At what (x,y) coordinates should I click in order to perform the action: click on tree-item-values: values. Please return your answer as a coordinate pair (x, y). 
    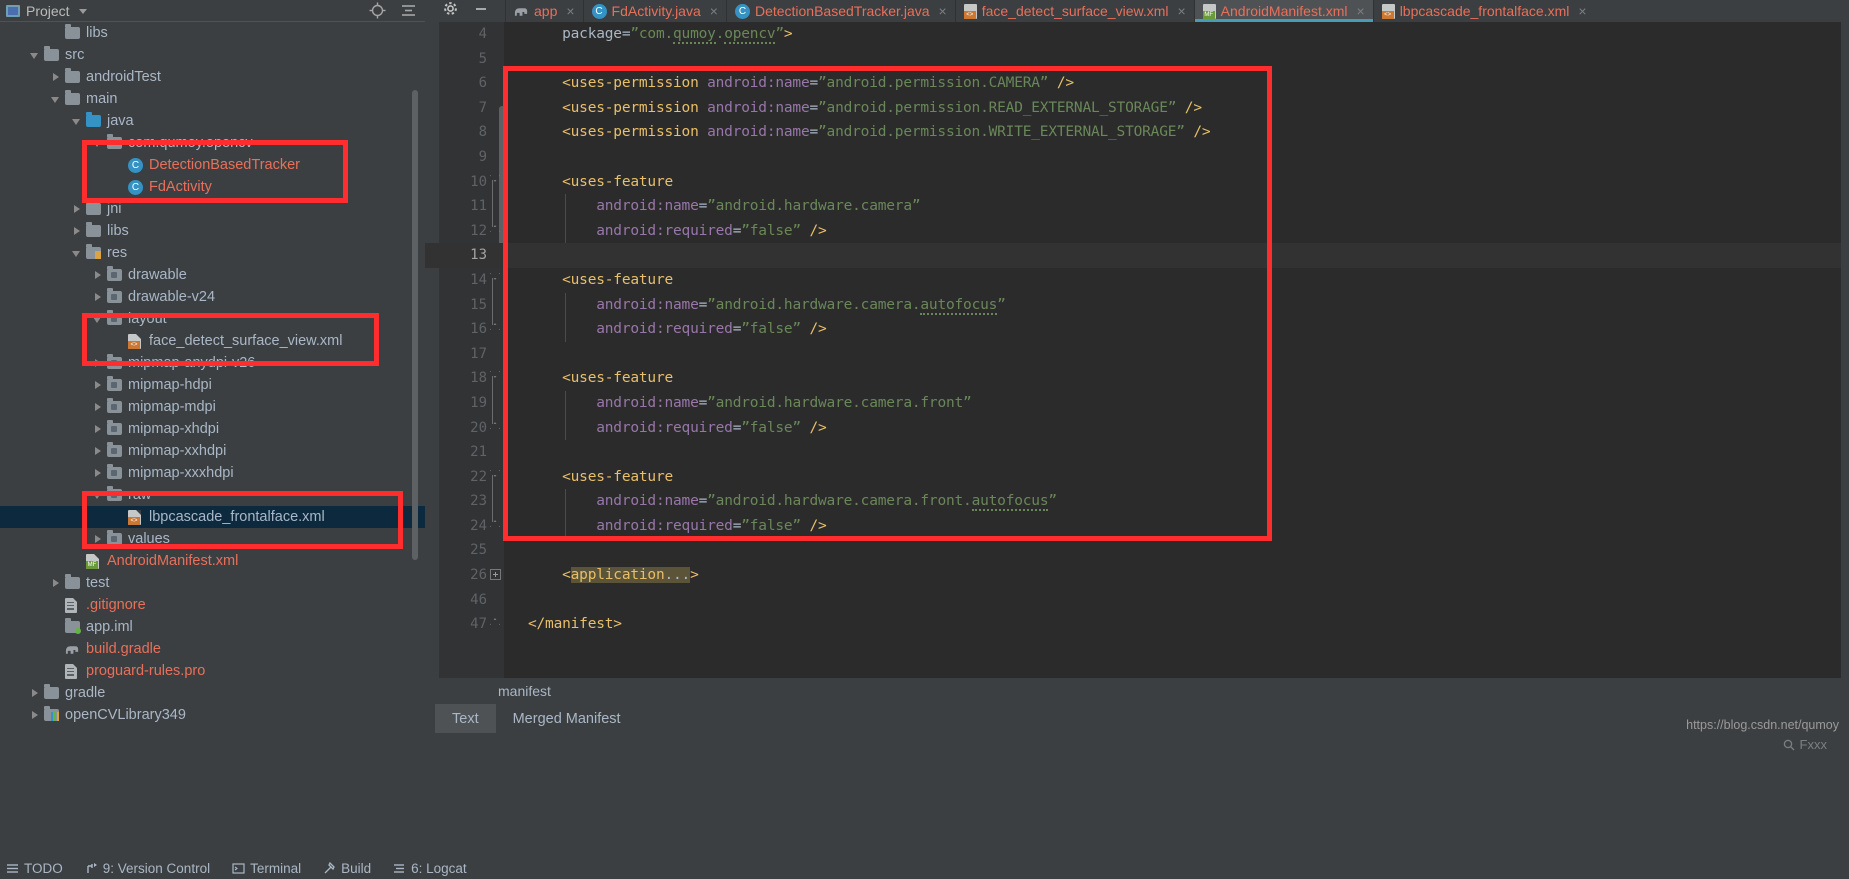
    Looking at the image, I should click on (212, 539).